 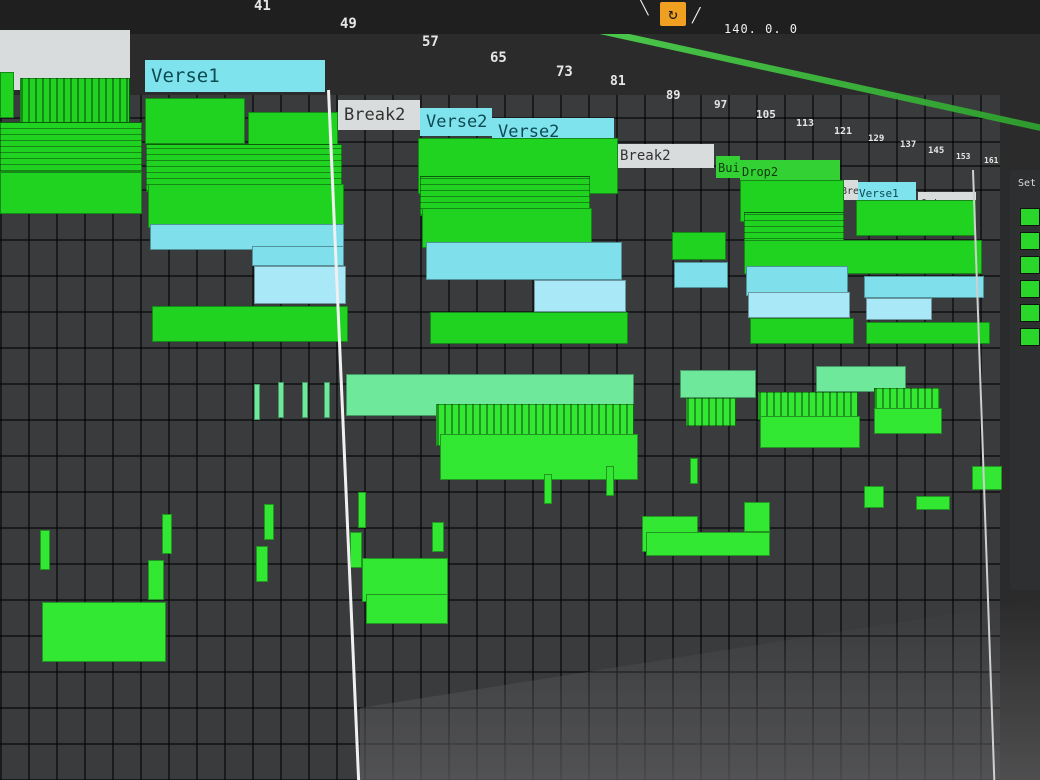 I want to click on locator-break2-b: Break2, so click(x=664, y=156).